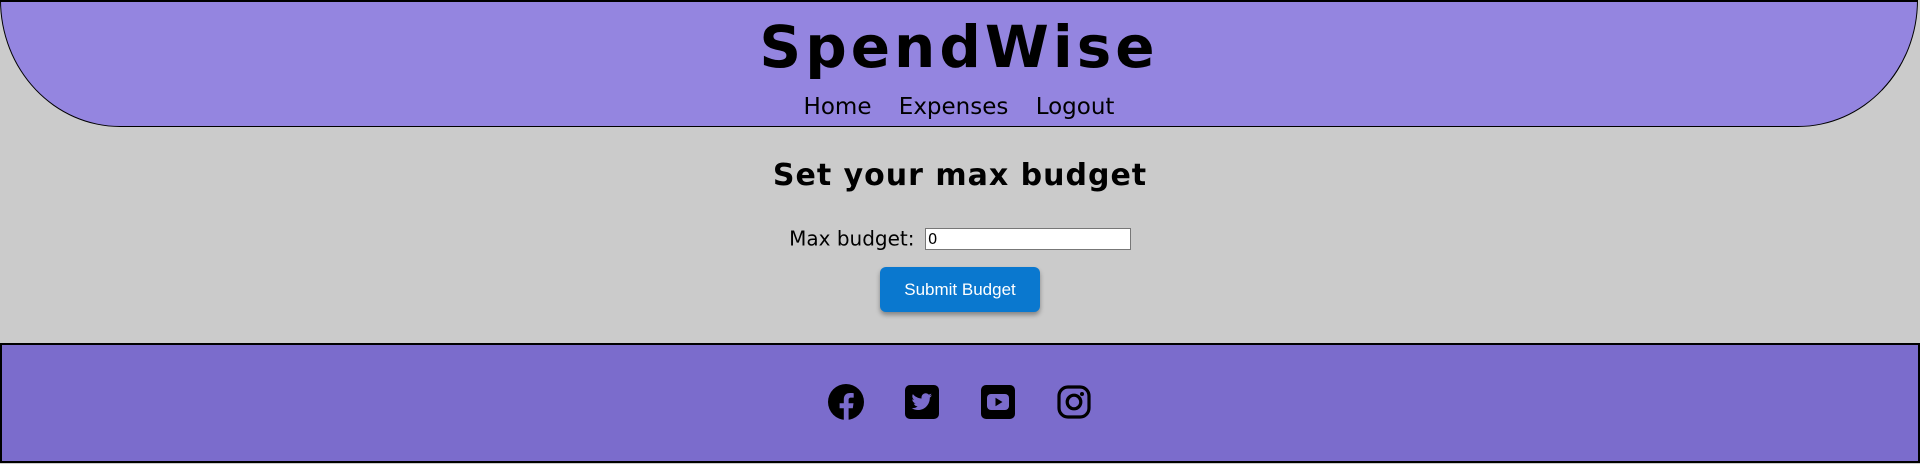  I want to click on nav-logout-link: Logout, so click(1075, 107).